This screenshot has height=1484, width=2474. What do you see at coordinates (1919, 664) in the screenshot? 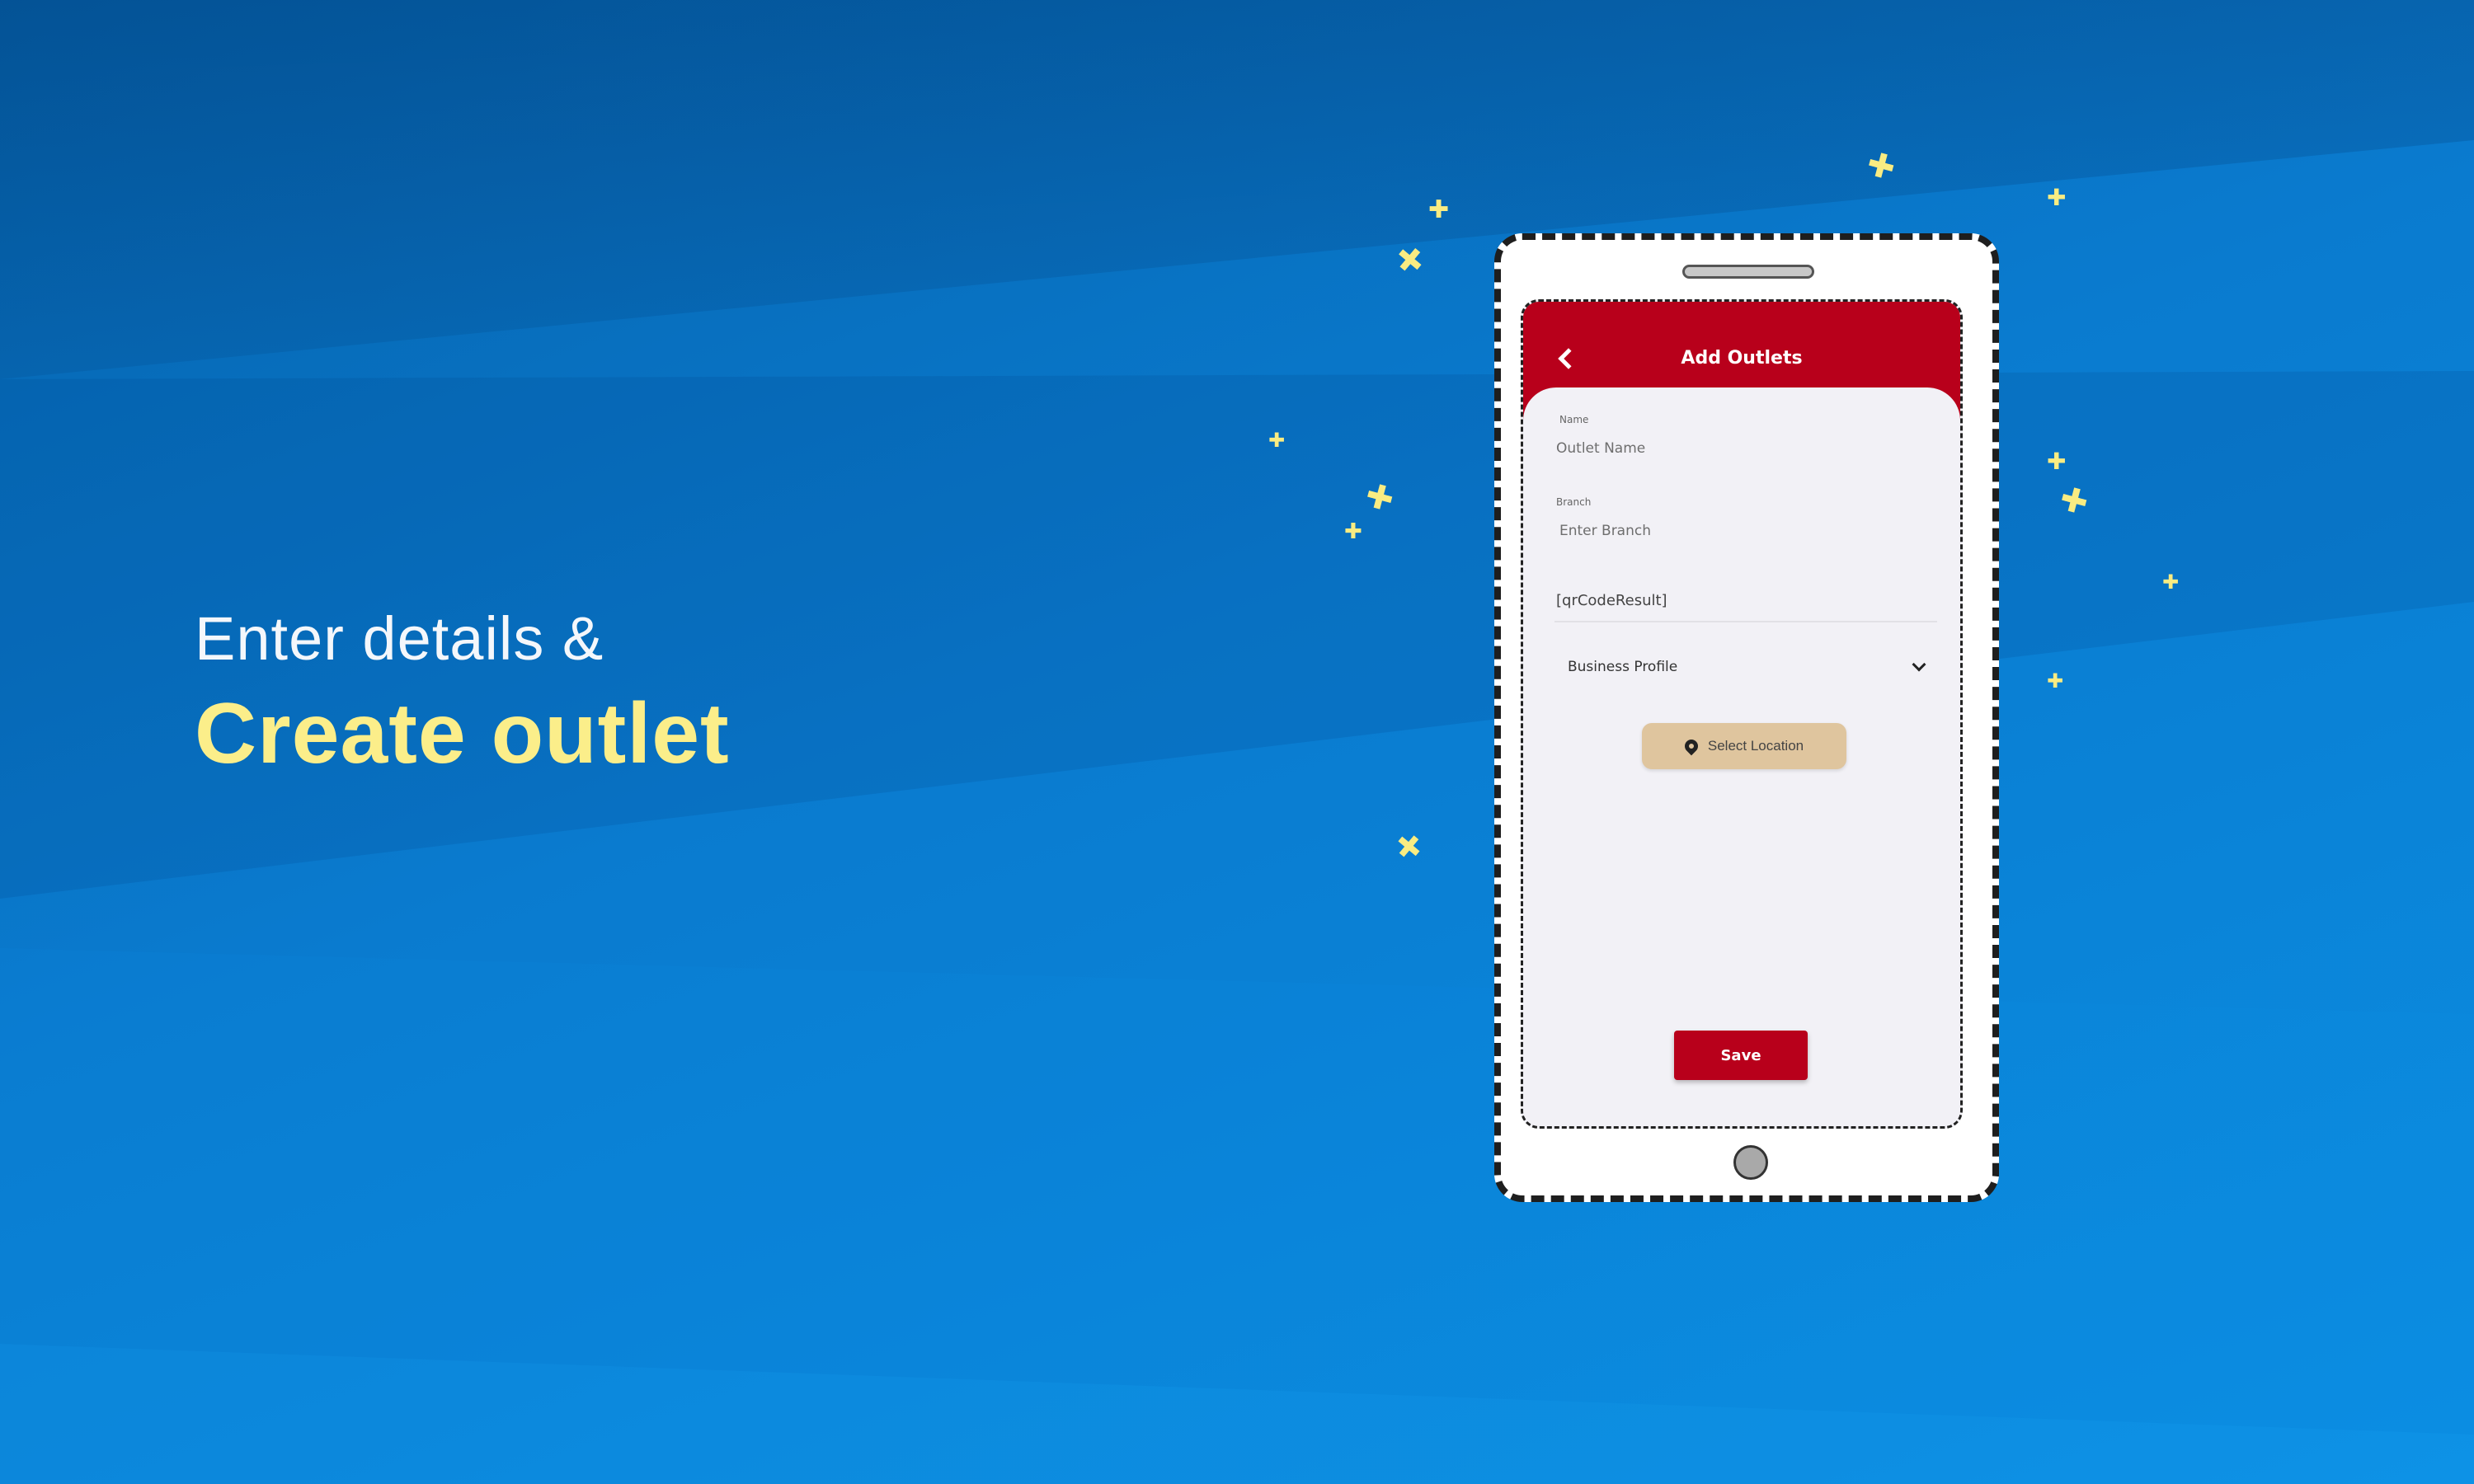
I see `chevron-down-icon` at bounding box center [1919, 664].